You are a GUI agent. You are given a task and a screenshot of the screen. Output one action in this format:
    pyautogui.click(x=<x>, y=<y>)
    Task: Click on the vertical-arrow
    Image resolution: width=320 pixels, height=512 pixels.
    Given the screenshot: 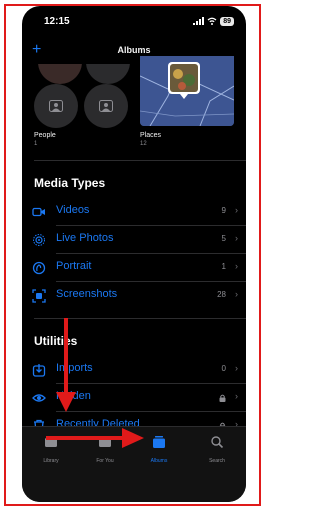 What is the action you would take?
    pyautogui.click(x=66, y=365)
    